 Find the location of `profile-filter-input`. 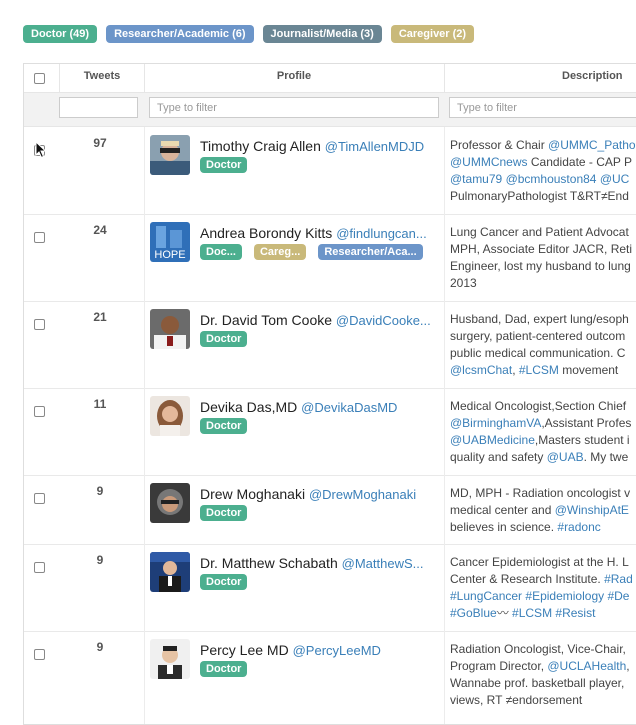

profile-filter-input is located at coordinates (294, 107).